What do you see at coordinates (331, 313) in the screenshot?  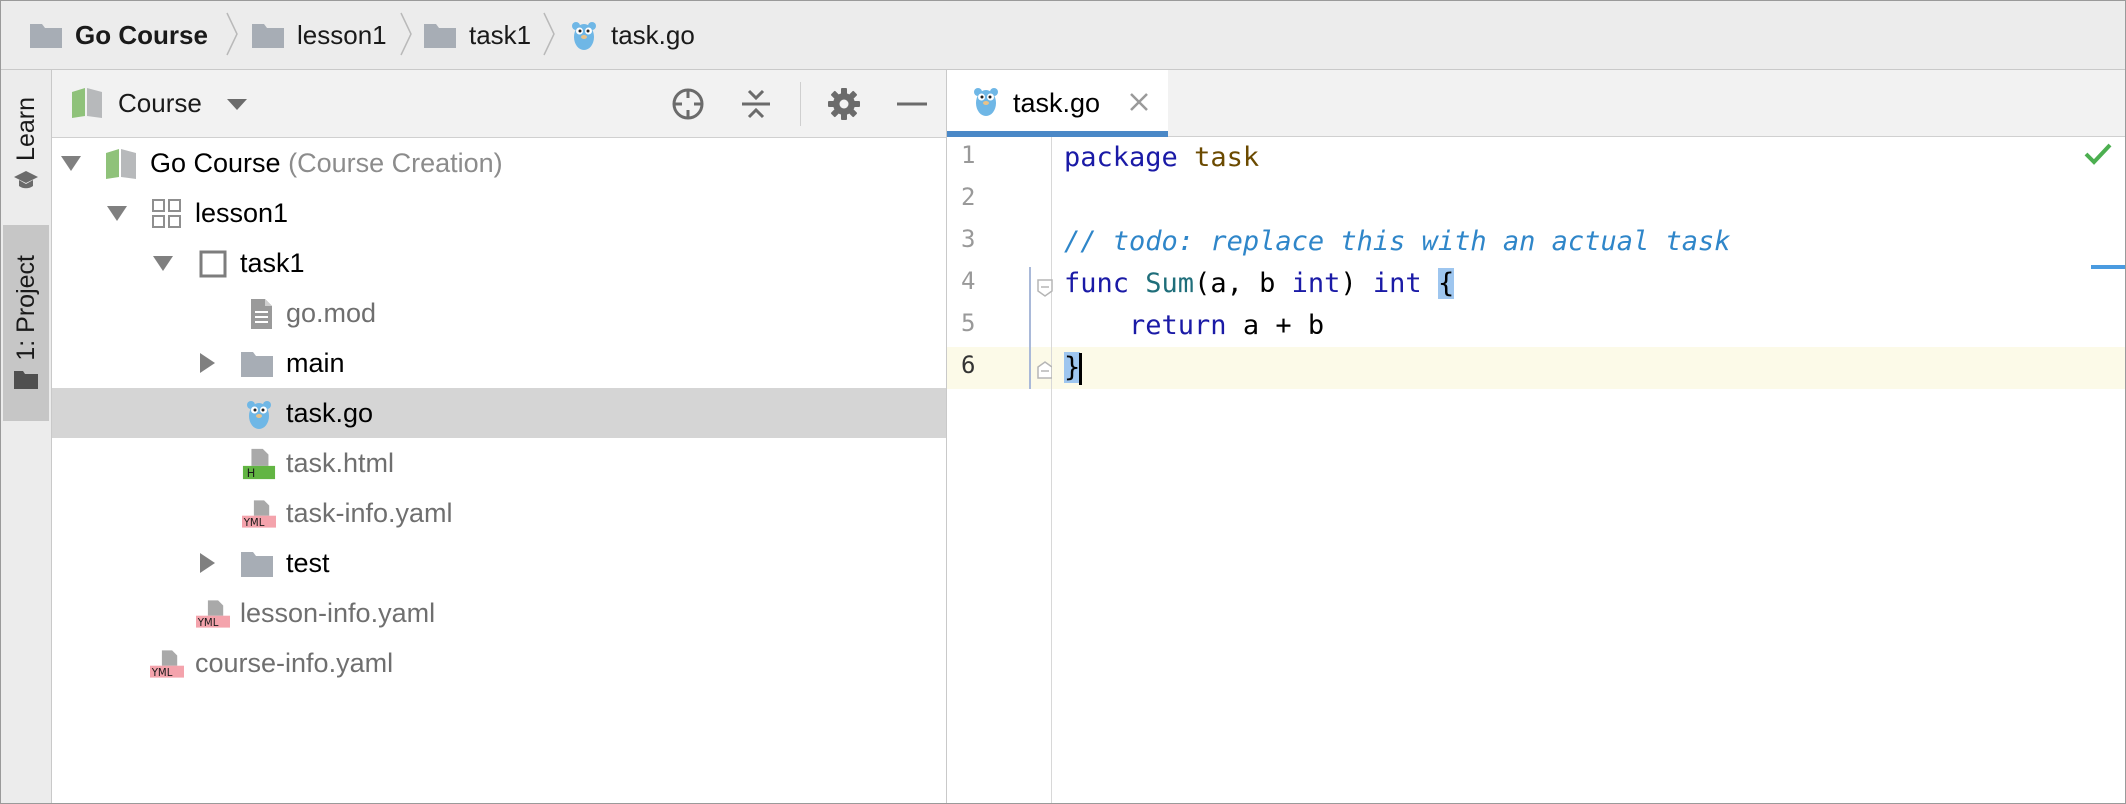 I see `tree-item-label: go.mod` at bounding box center [331, 313].